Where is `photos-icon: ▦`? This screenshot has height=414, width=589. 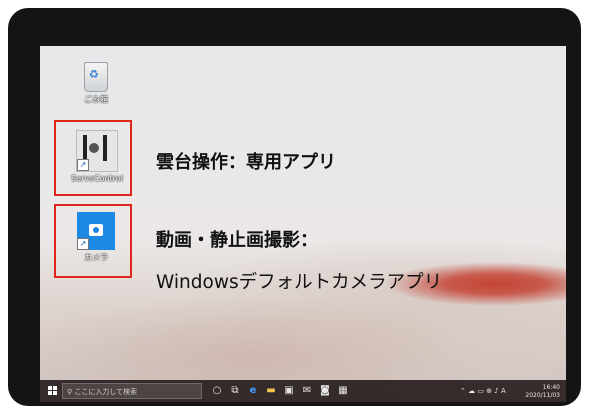
photos-icon: ▦ is located at coordinates (343, 391).